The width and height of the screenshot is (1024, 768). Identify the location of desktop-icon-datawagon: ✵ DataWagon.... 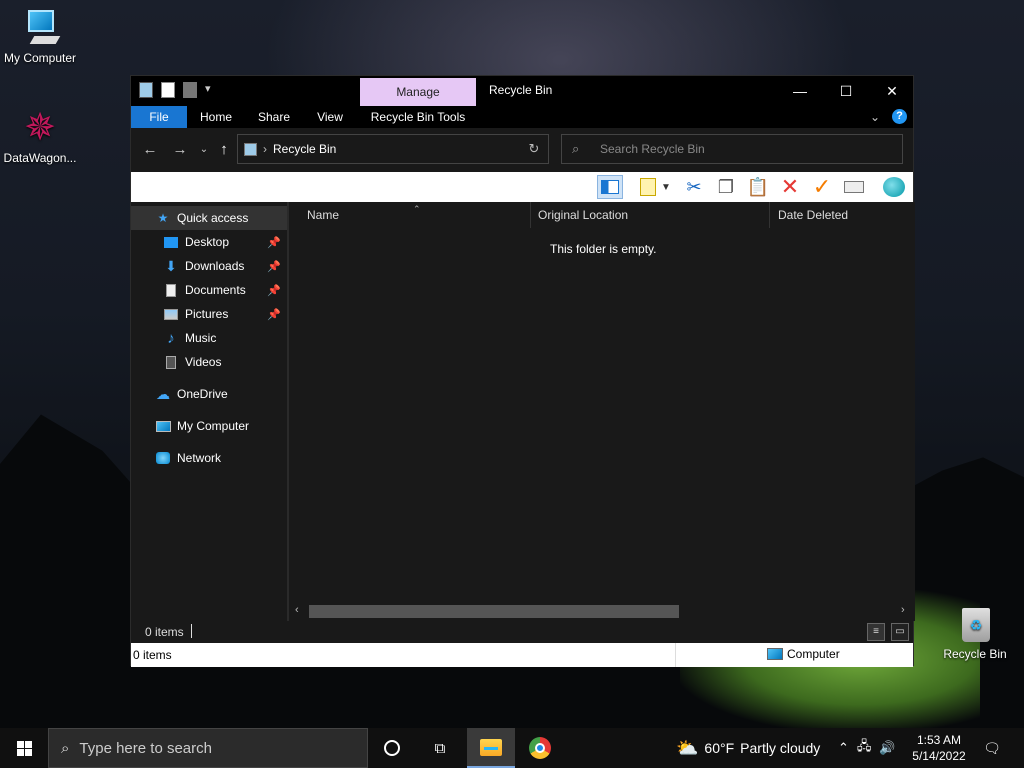
(40, 136).